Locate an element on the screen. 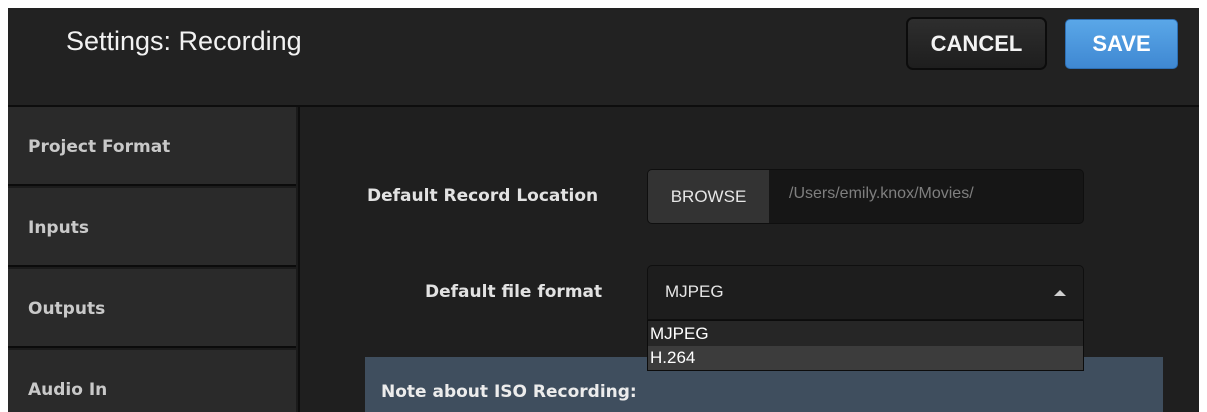 This screenshot has height=412, width=1207. file-format-dropdown: MJPEG H.264 is located at coordinates (865, 345).